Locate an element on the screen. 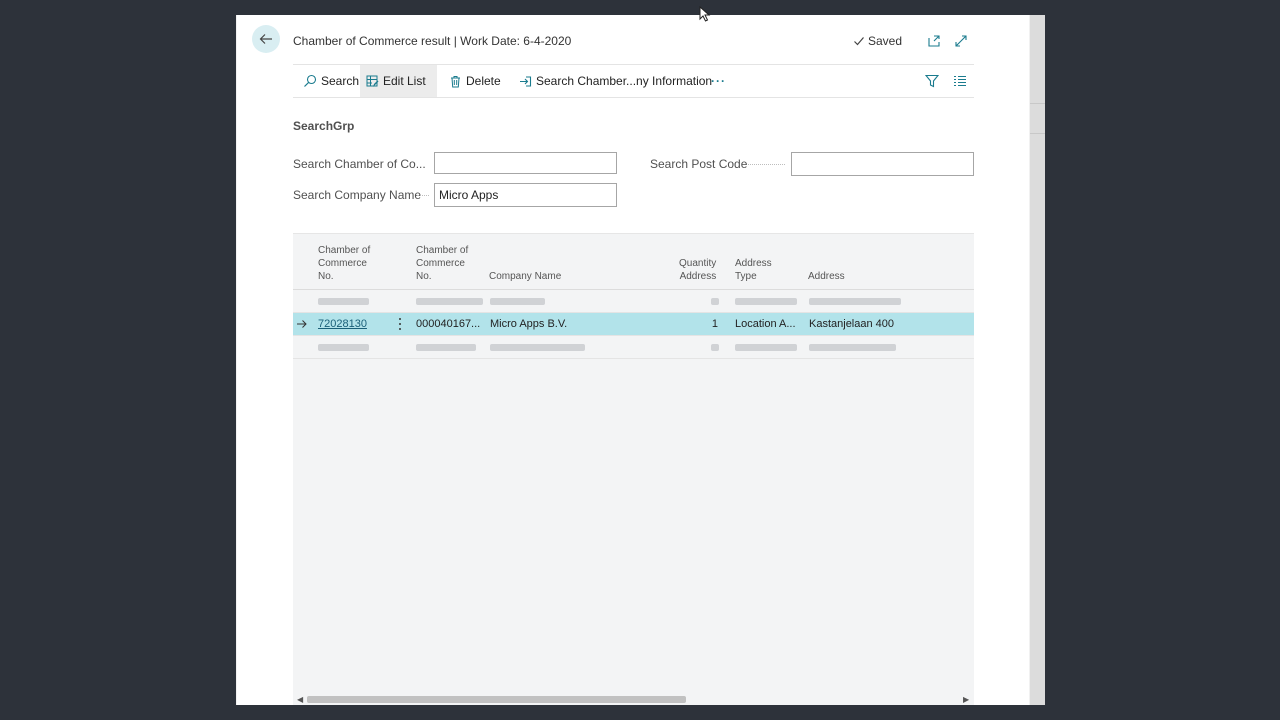 The height and width of the screenshot is (720, 1280). delete-action: Delete is located at coordinates (475, 81).